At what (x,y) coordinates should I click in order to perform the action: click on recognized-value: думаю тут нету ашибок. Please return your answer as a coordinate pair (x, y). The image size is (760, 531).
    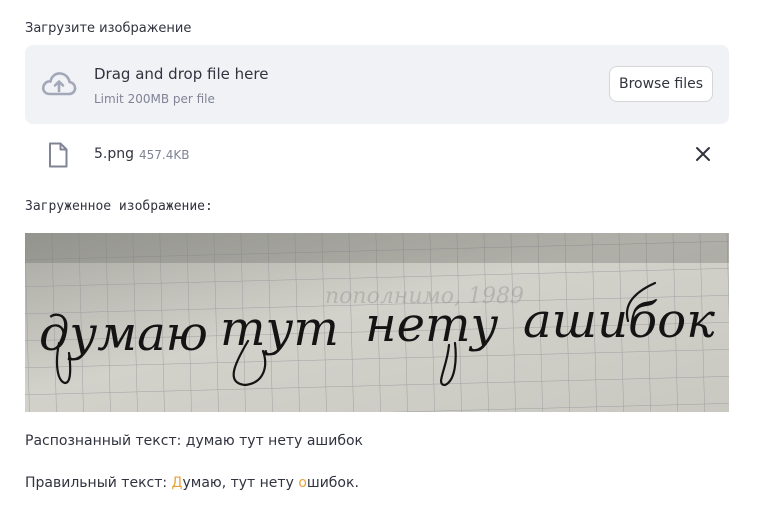
    Looking at the image, I should click on (274, 441).